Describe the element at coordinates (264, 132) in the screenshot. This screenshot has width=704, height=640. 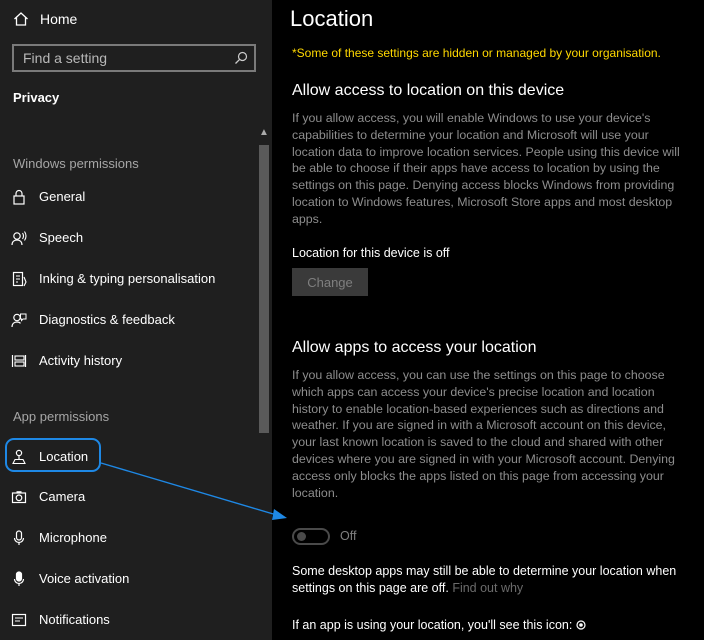
I see `scroll-up-arrow-icon: ▲` at that location.